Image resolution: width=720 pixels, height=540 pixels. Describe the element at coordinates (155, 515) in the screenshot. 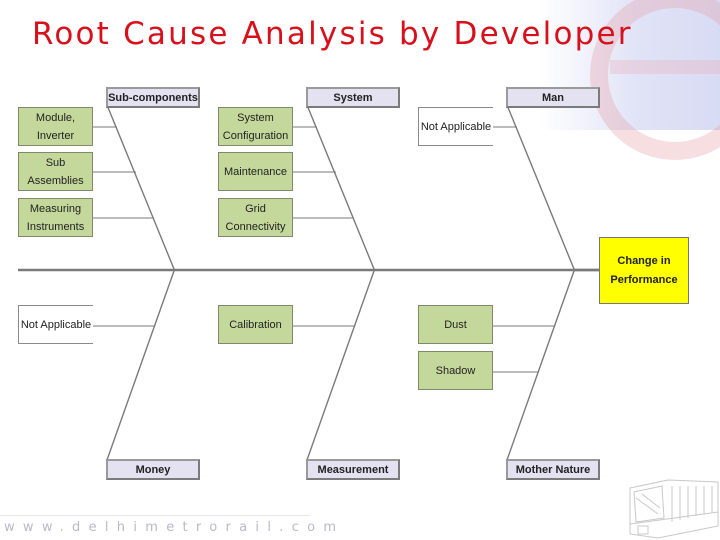

I see `footer-divider` at that location.